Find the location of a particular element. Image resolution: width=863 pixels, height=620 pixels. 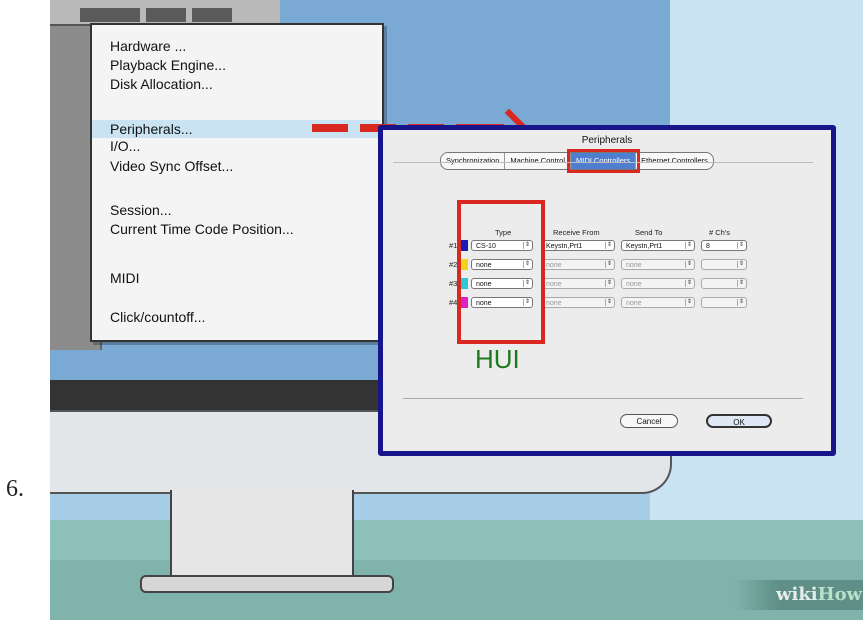

send-to-value: Keystn,Prt1 is located at coordinates (644, 246).